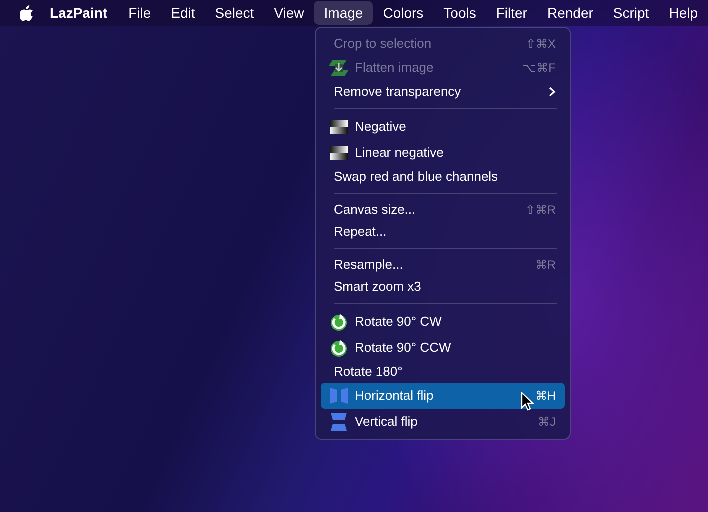 Image resolution: width=708 pixels, height=512 pixels. What do you see at coordinates (545, 396) in the screenshot?
I see `shortcut-label: ⌘H` at bounding box center [545, 396].